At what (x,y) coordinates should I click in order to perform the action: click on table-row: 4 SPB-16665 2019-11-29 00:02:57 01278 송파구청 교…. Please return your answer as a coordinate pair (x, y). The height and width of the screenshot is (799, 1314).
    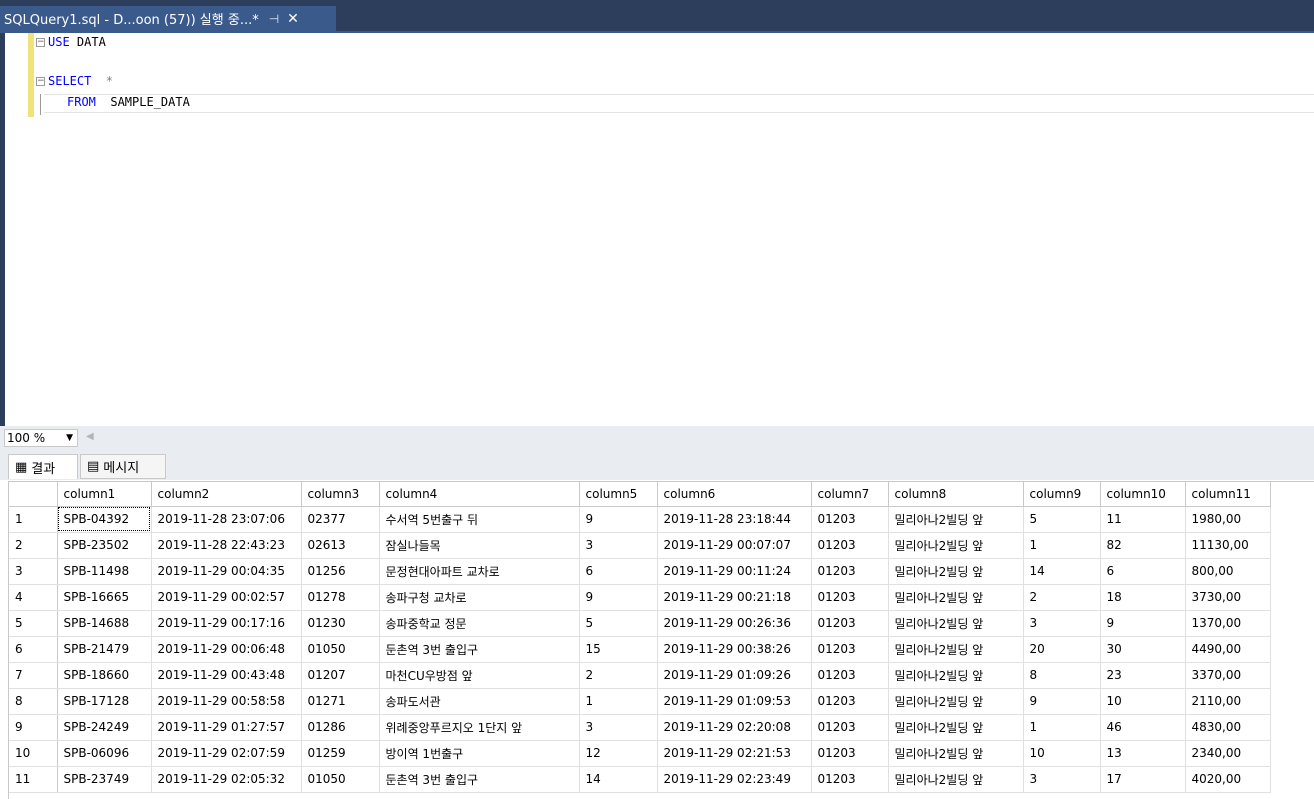
    Looking at the image, I should click on (640, 597).